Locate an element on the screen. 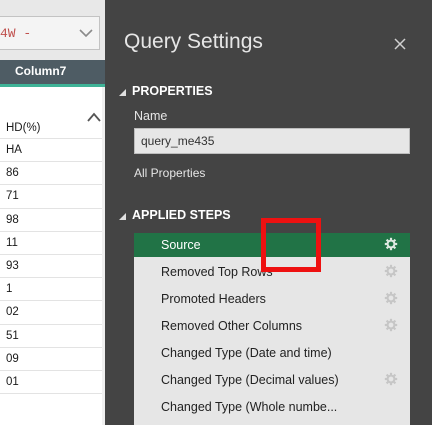  scroll-up-arrow-icon is located at coordinates (94, 117).